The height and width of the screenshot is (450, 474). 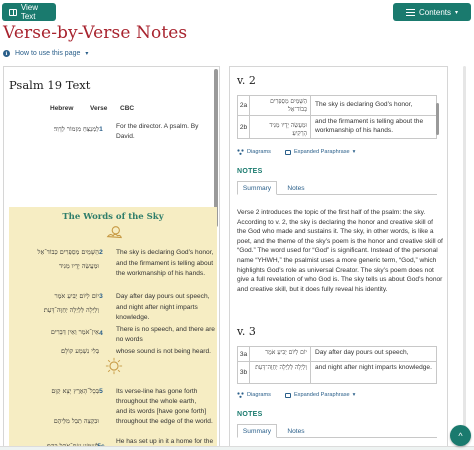 I want to click on verse-number: 2, so click(x=101, y=253).